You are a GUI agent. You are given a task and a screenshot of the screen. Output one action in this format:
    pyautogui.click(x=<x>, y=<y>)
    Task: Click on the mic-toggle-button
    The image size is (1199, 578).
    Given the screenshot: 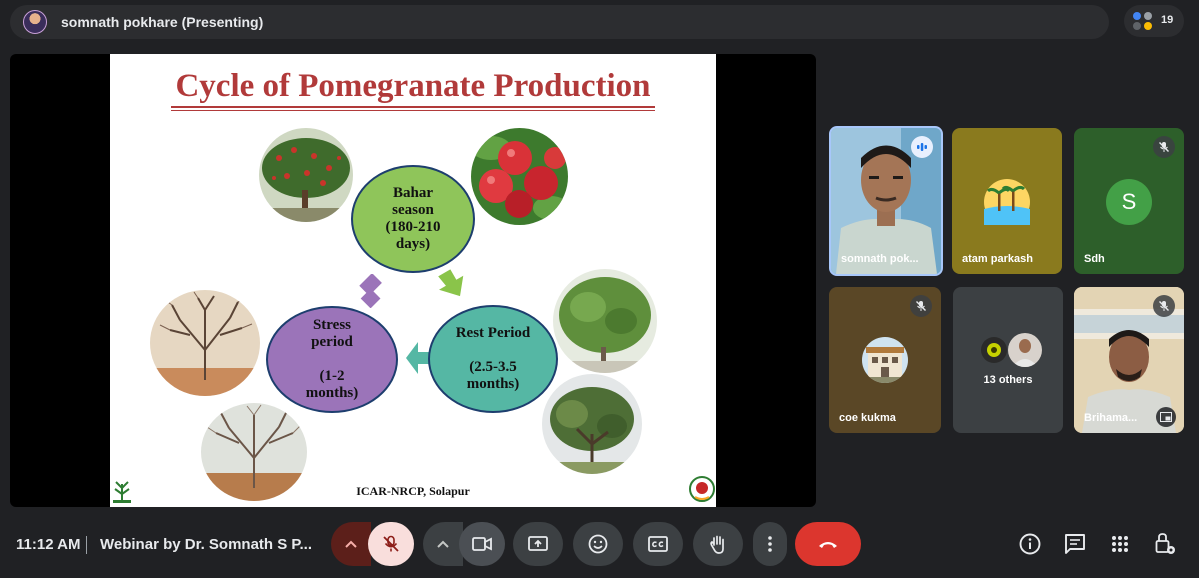 What is the action you would take?
    pyautogui.click(x=391, y=544)
    